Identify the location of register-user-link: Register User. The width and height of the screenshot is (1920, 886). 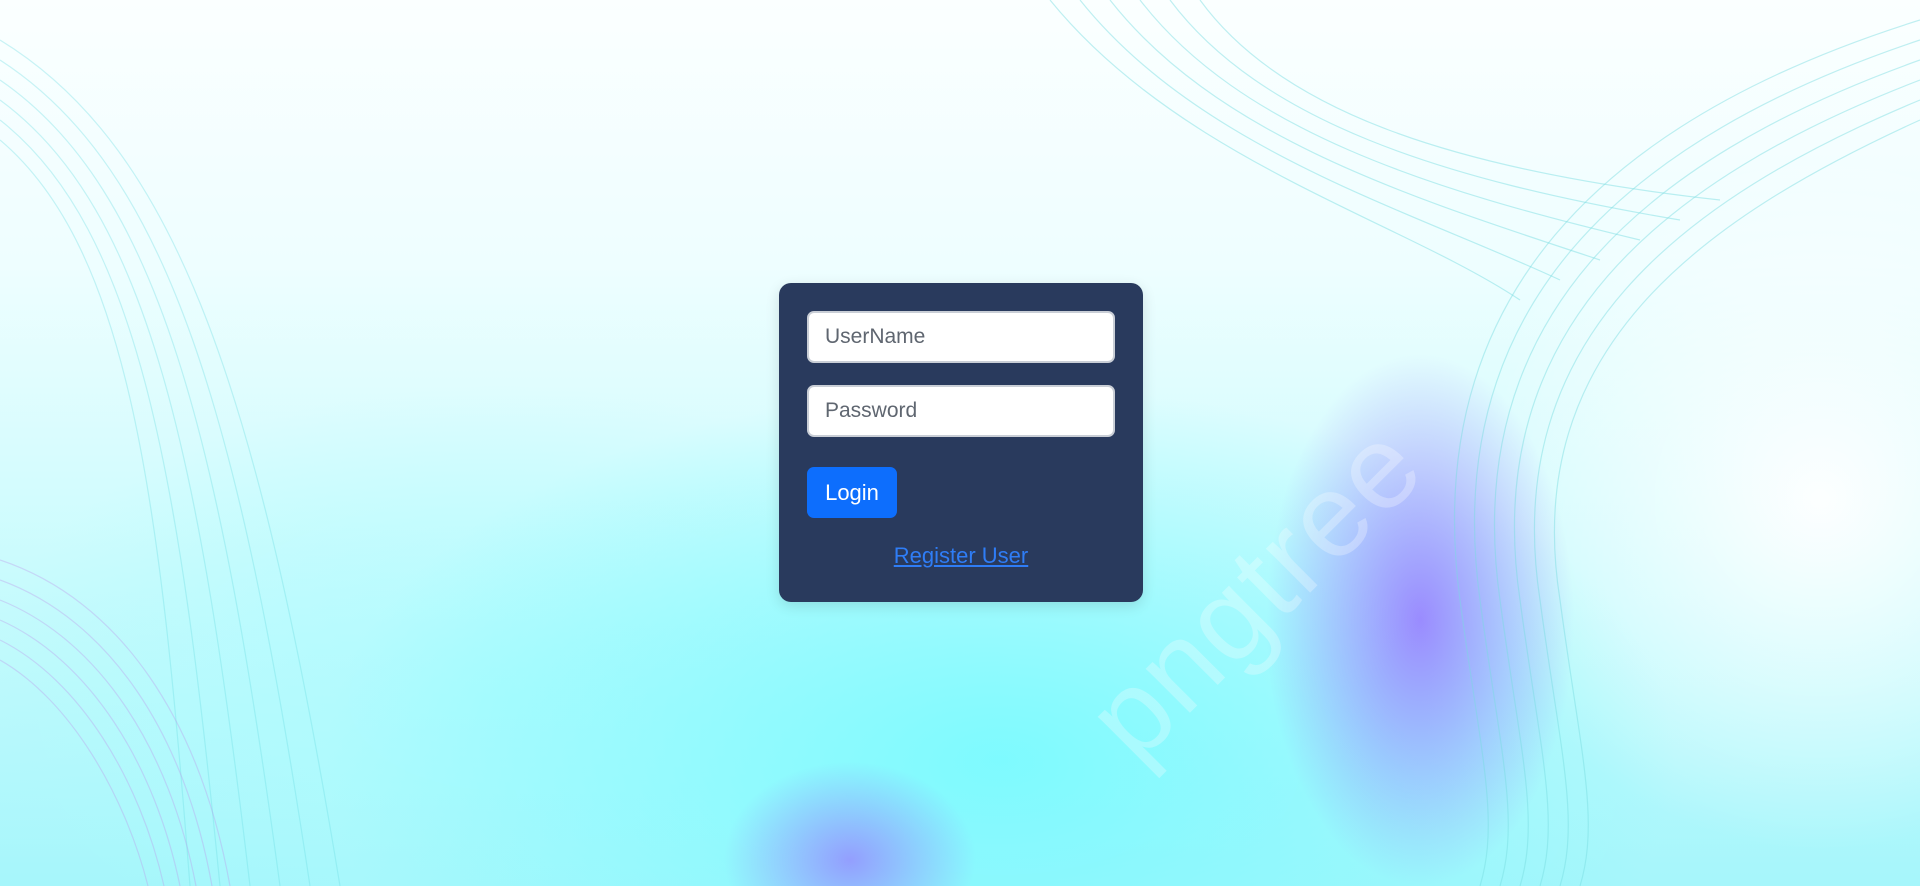
(961, 556).